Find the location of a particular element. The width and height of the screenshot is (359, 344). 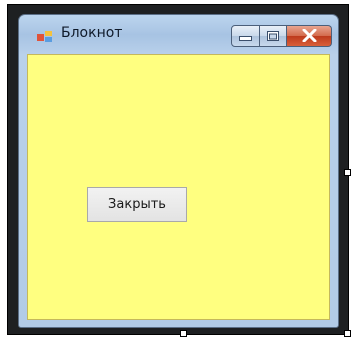

caption-buttons is located at coordinates (281, 36).